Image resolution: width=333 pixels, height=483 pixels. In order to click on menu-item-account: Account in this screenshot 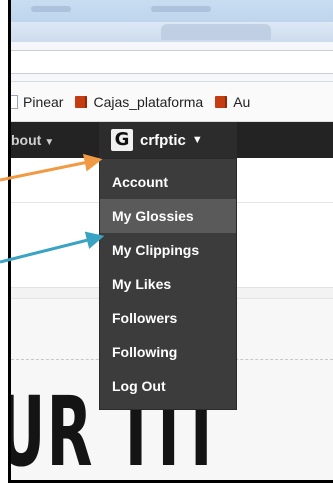, I will do `click(168, 182)`.